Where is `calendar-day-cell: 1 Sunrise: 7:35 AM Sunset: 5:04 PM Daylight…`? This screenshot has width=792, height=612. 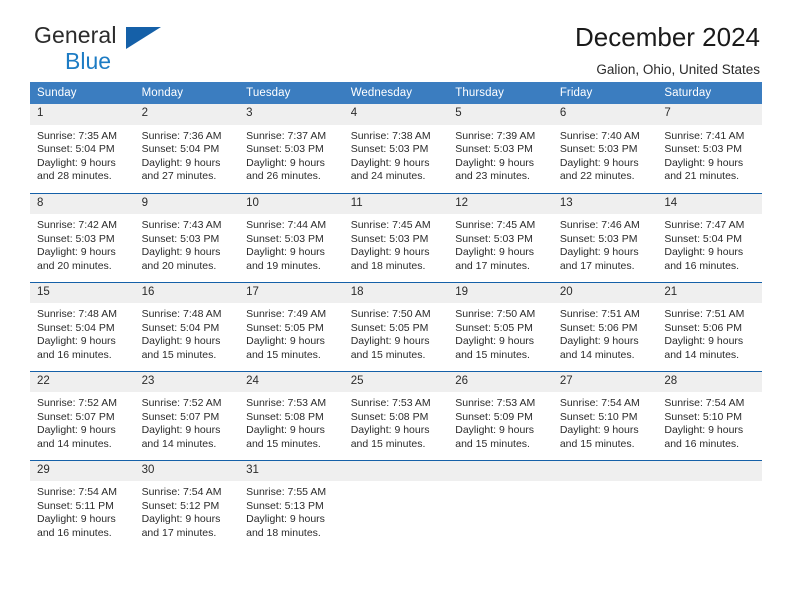 calendar-day-cell: 1 Sunrise: 7:35 AM Sunset: 5:04 PM Daylight… is located at coordinates (82, 148).